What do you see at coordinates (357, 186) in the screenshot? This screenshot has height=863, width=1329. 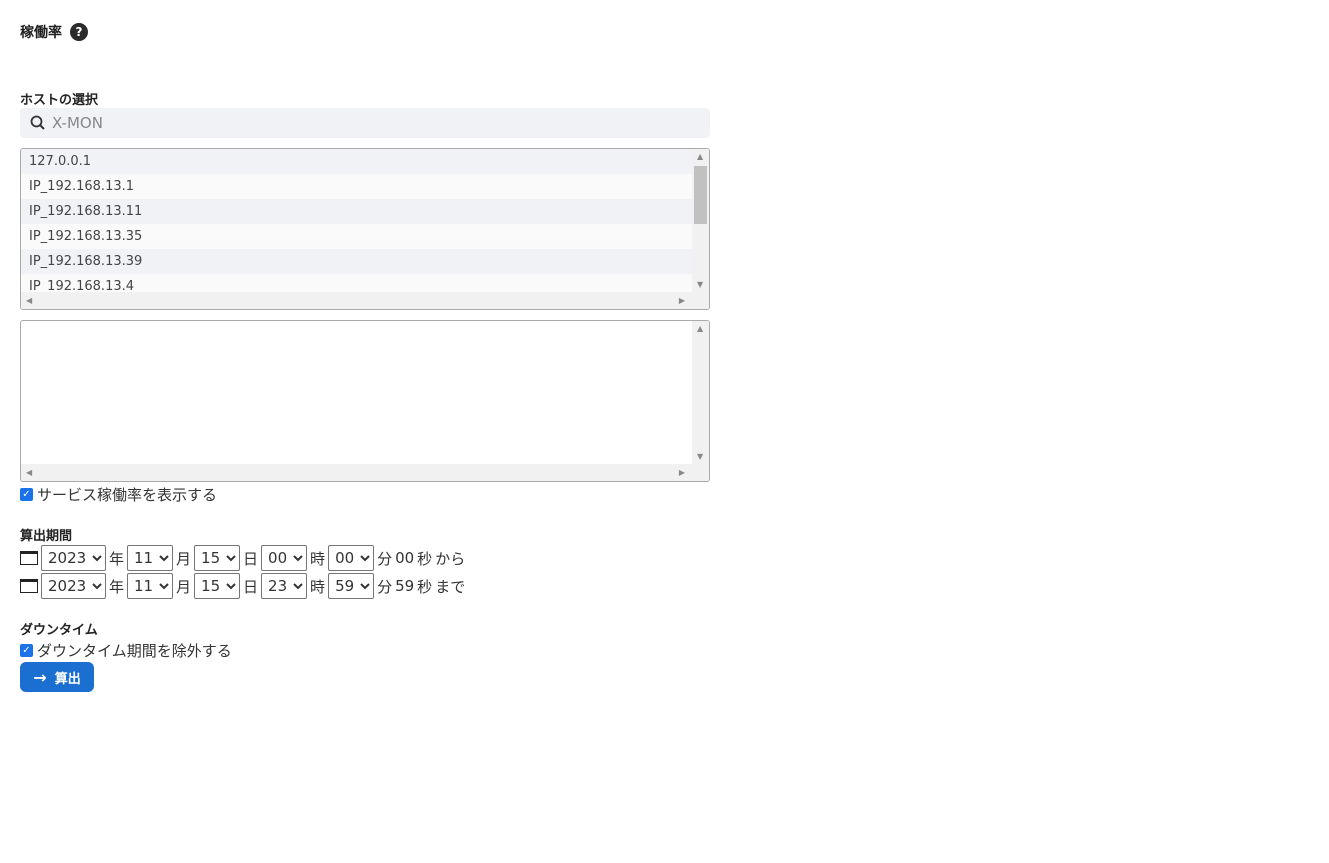 I see `host-option: IP_192.168.13.1` at bounding box center [357, 186].